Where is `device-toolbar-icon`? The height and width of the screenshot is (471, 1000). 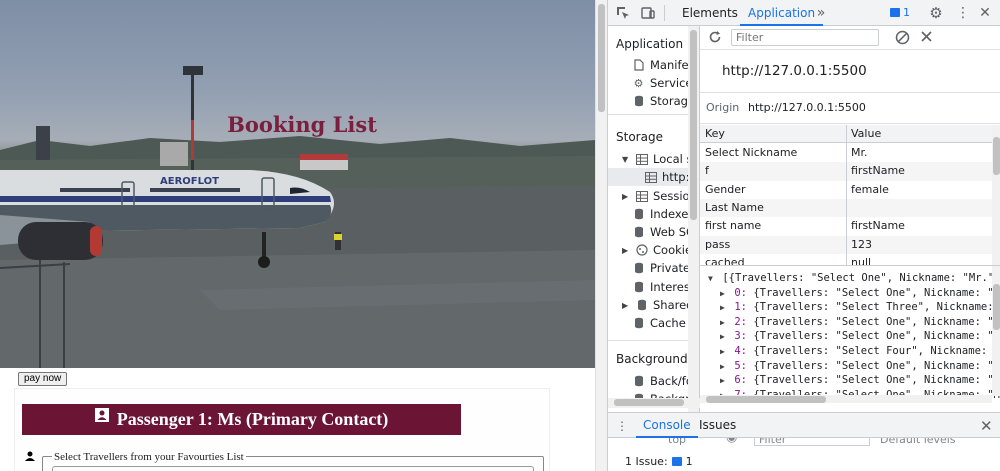
device-toolbar-icon is located at coordinates (648, 13).